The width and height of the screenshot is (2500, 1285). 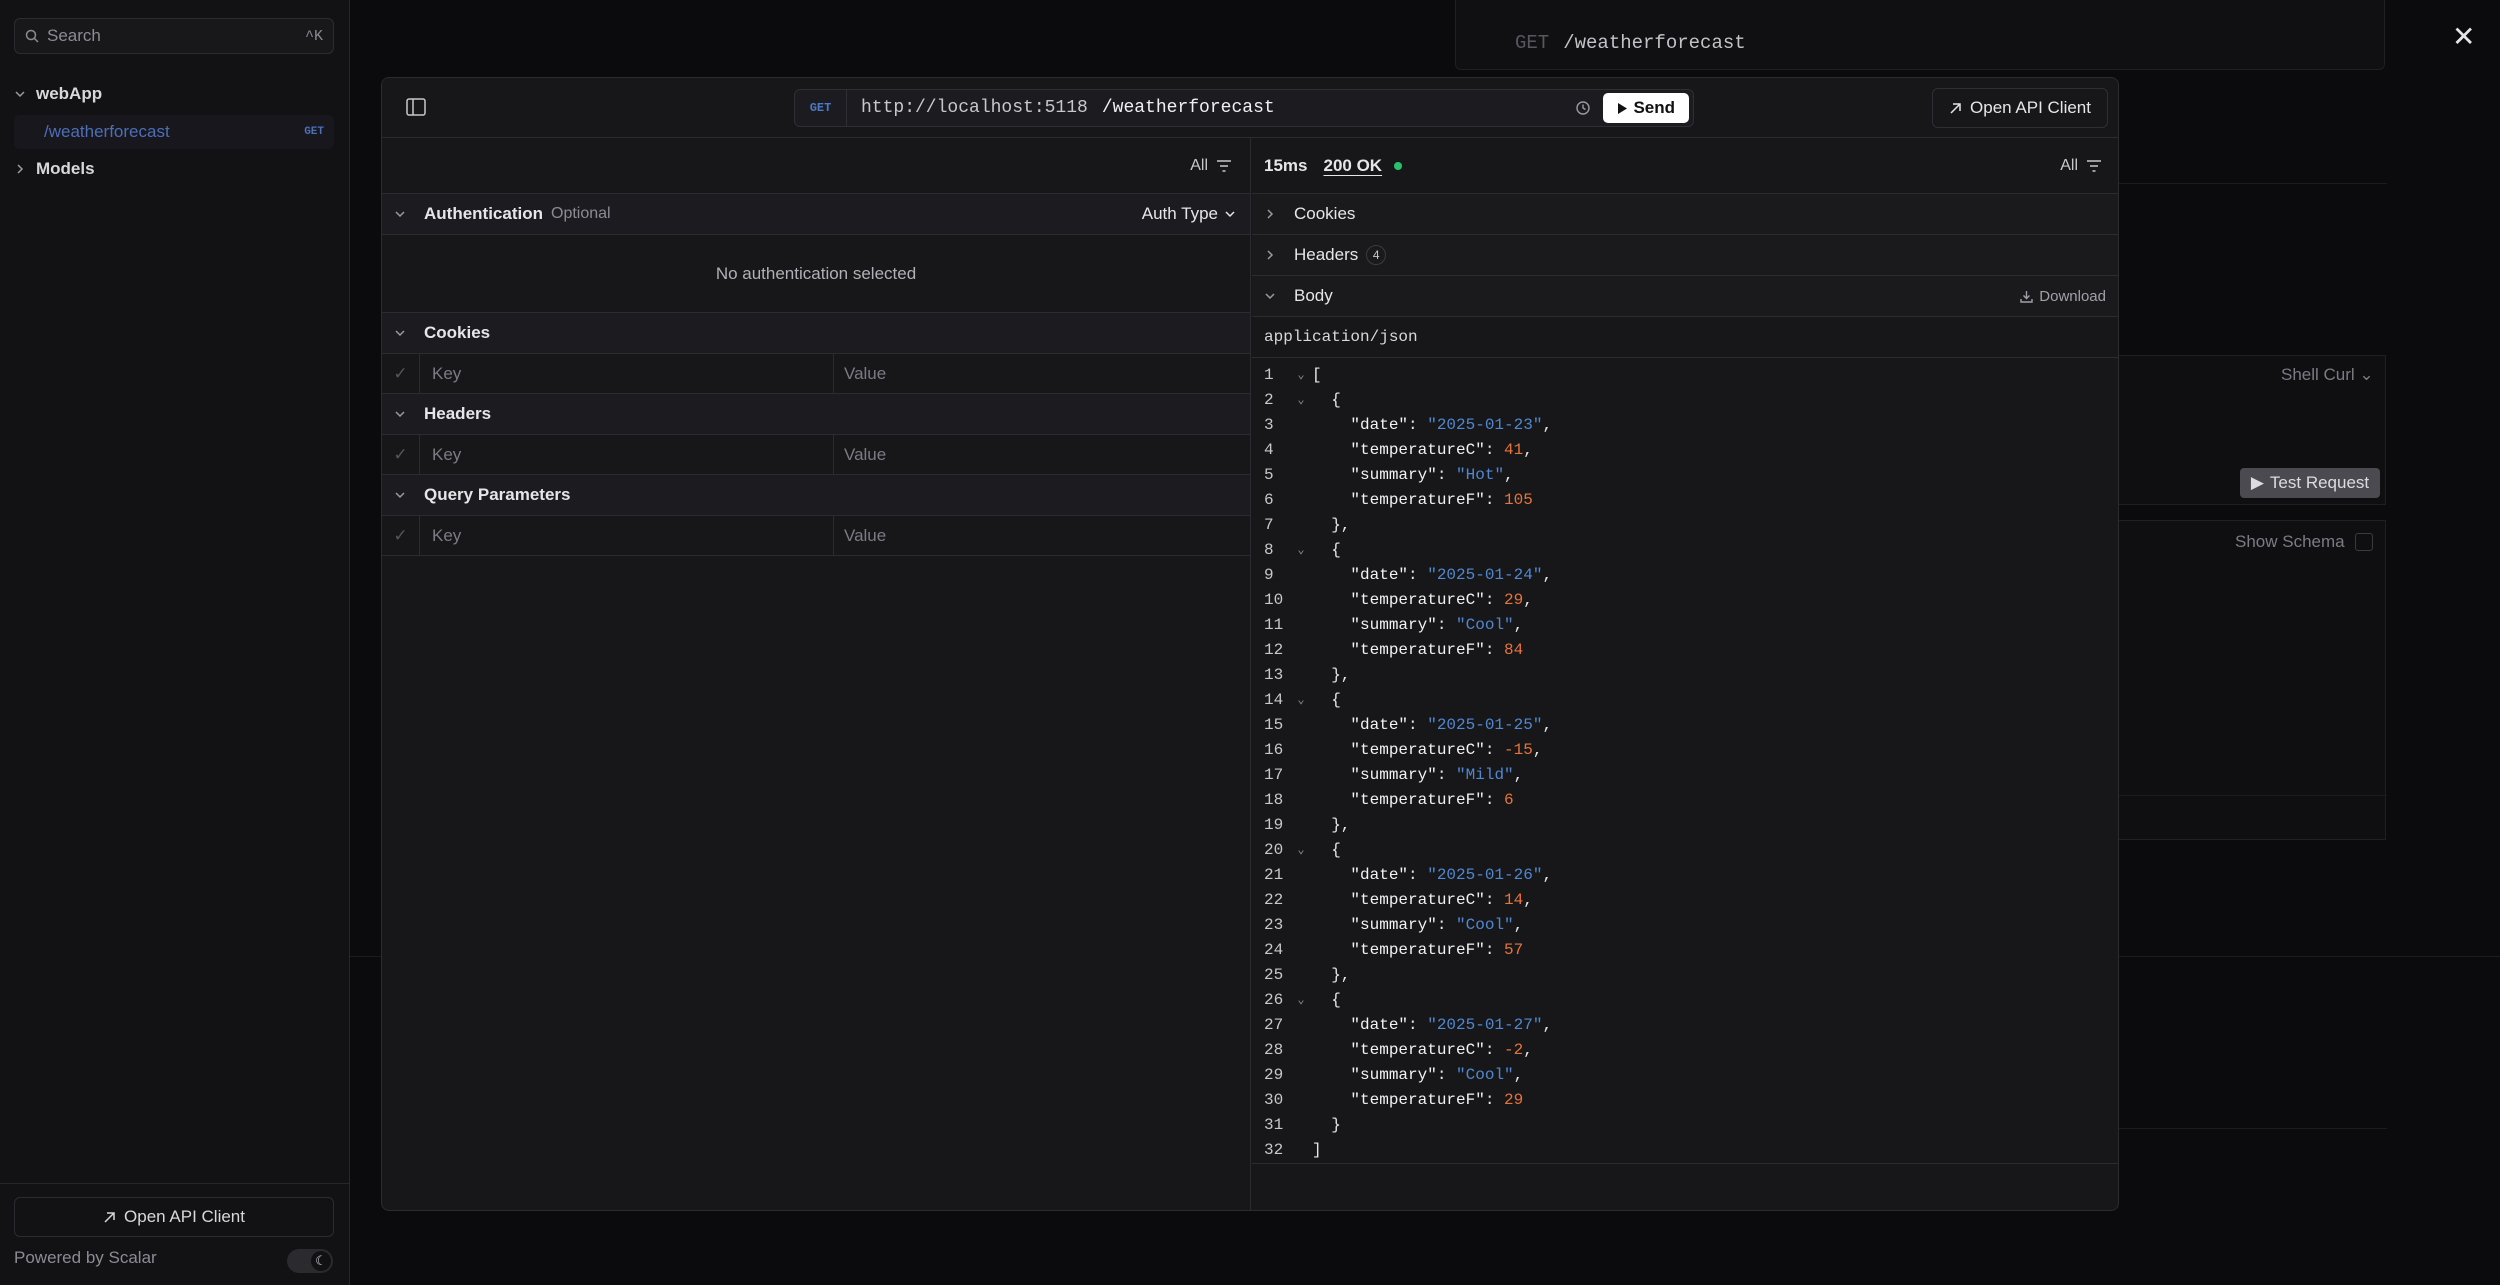 What do you see at coordinates (1451, 1024) in the screenshot?
I see `code-text: "date": "2025-01-27",` at bounding box center [1451, 1024].